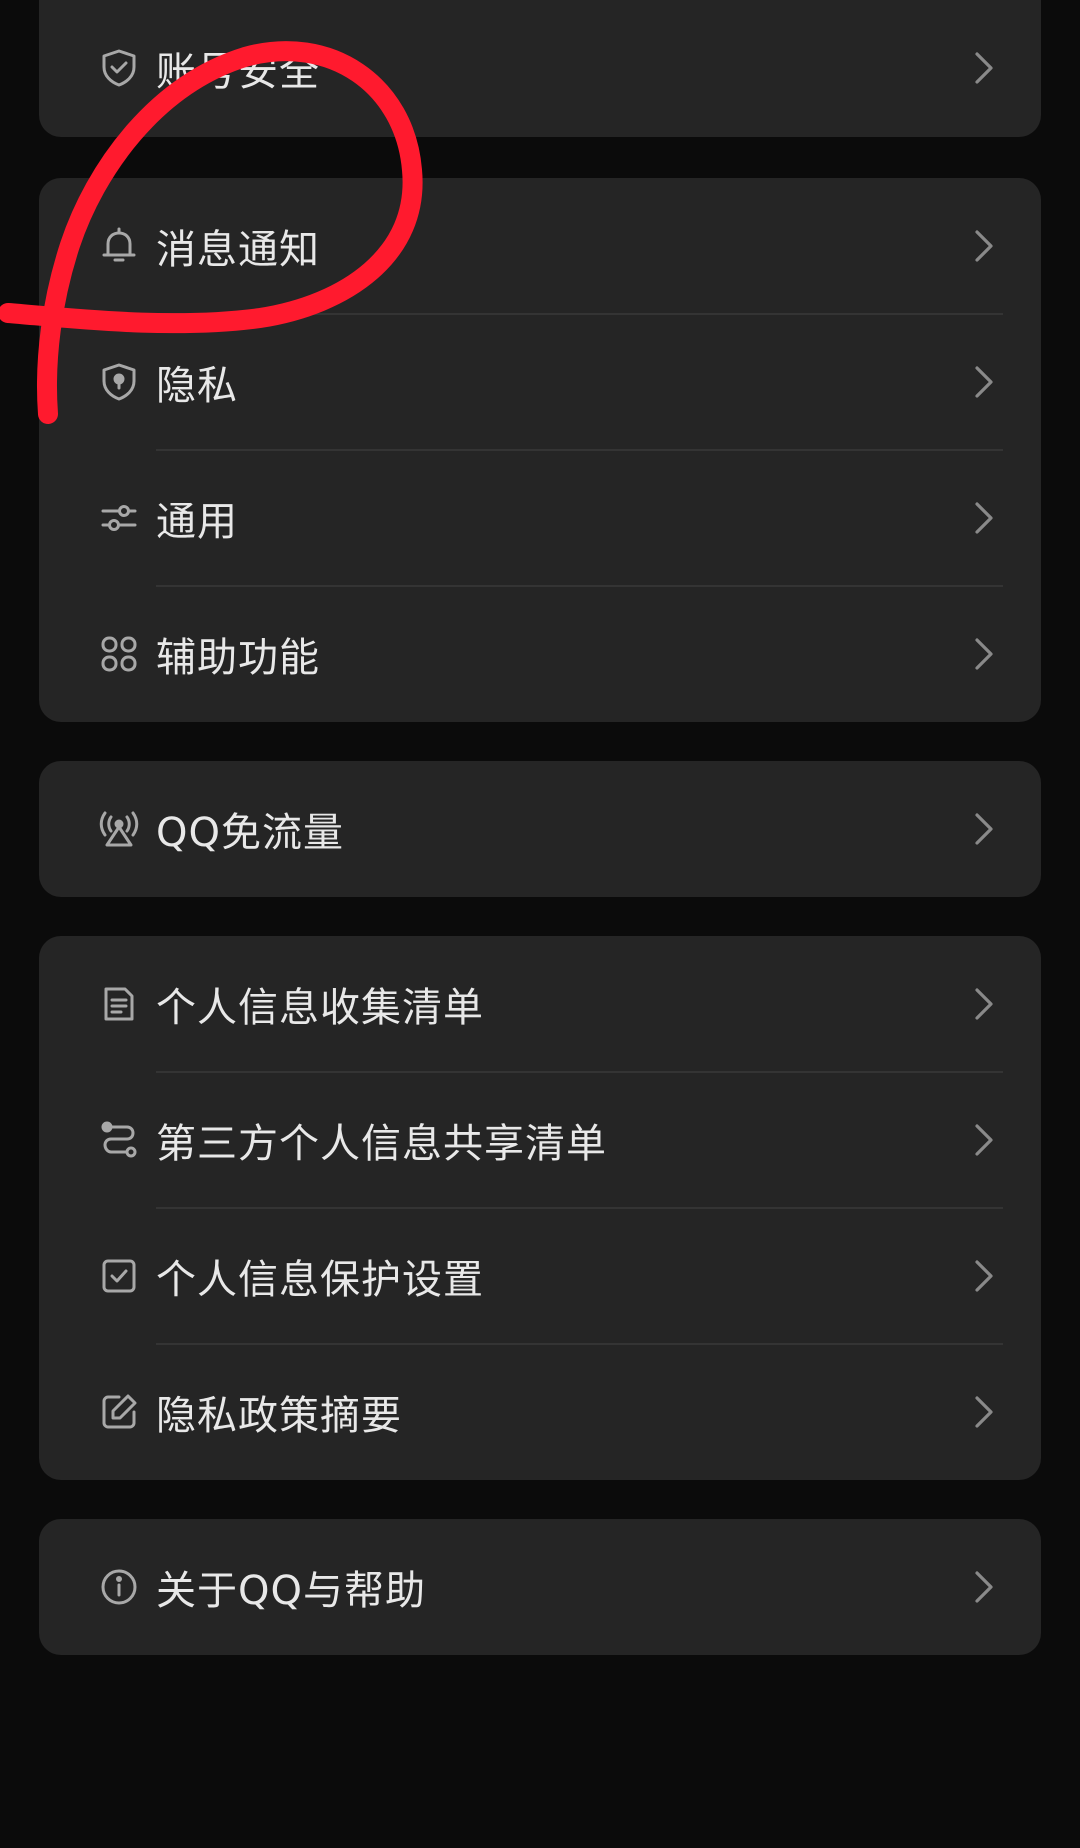  What do you see at coordinates (119, 518) in the screenshot?
I see `sliders-icon` at bounding box center [119, 518].